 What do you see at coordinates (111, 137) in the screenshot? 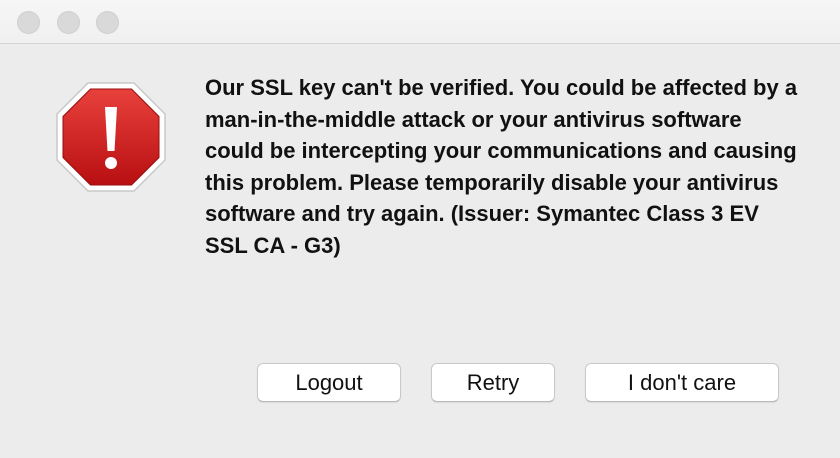
I see `stop-sign-exclamation-icon` at bounding box center [111, 137].